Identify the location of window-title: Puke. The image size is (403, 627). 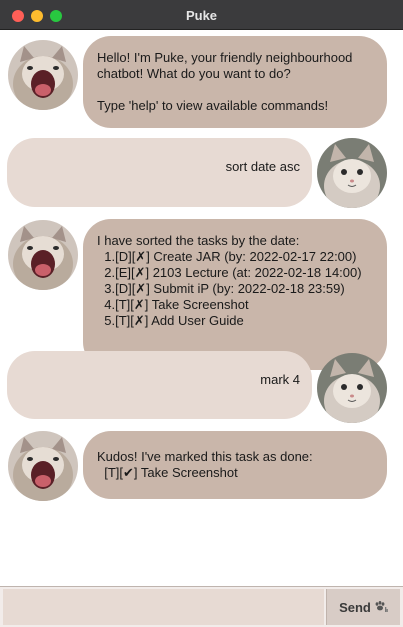
(201, 15).